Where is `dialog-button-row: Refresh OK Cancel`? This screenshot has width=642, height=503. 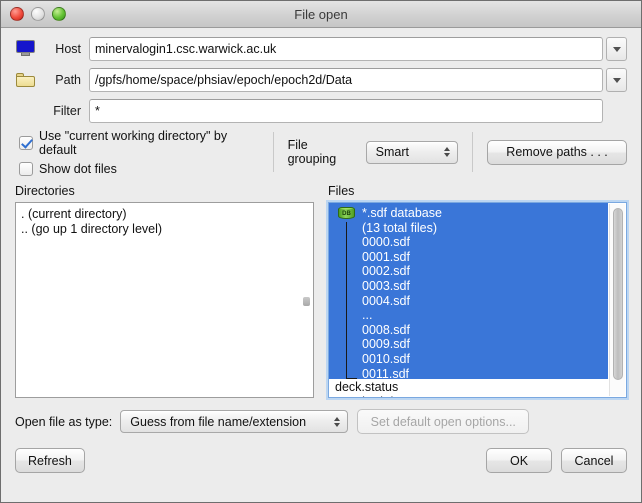 dialog-button-row: Refresh OK Cancel is located at coordinates (321, 460).